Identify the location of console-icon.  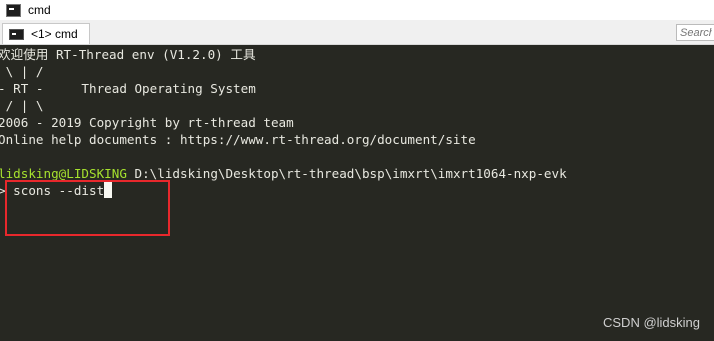
(16, 34).